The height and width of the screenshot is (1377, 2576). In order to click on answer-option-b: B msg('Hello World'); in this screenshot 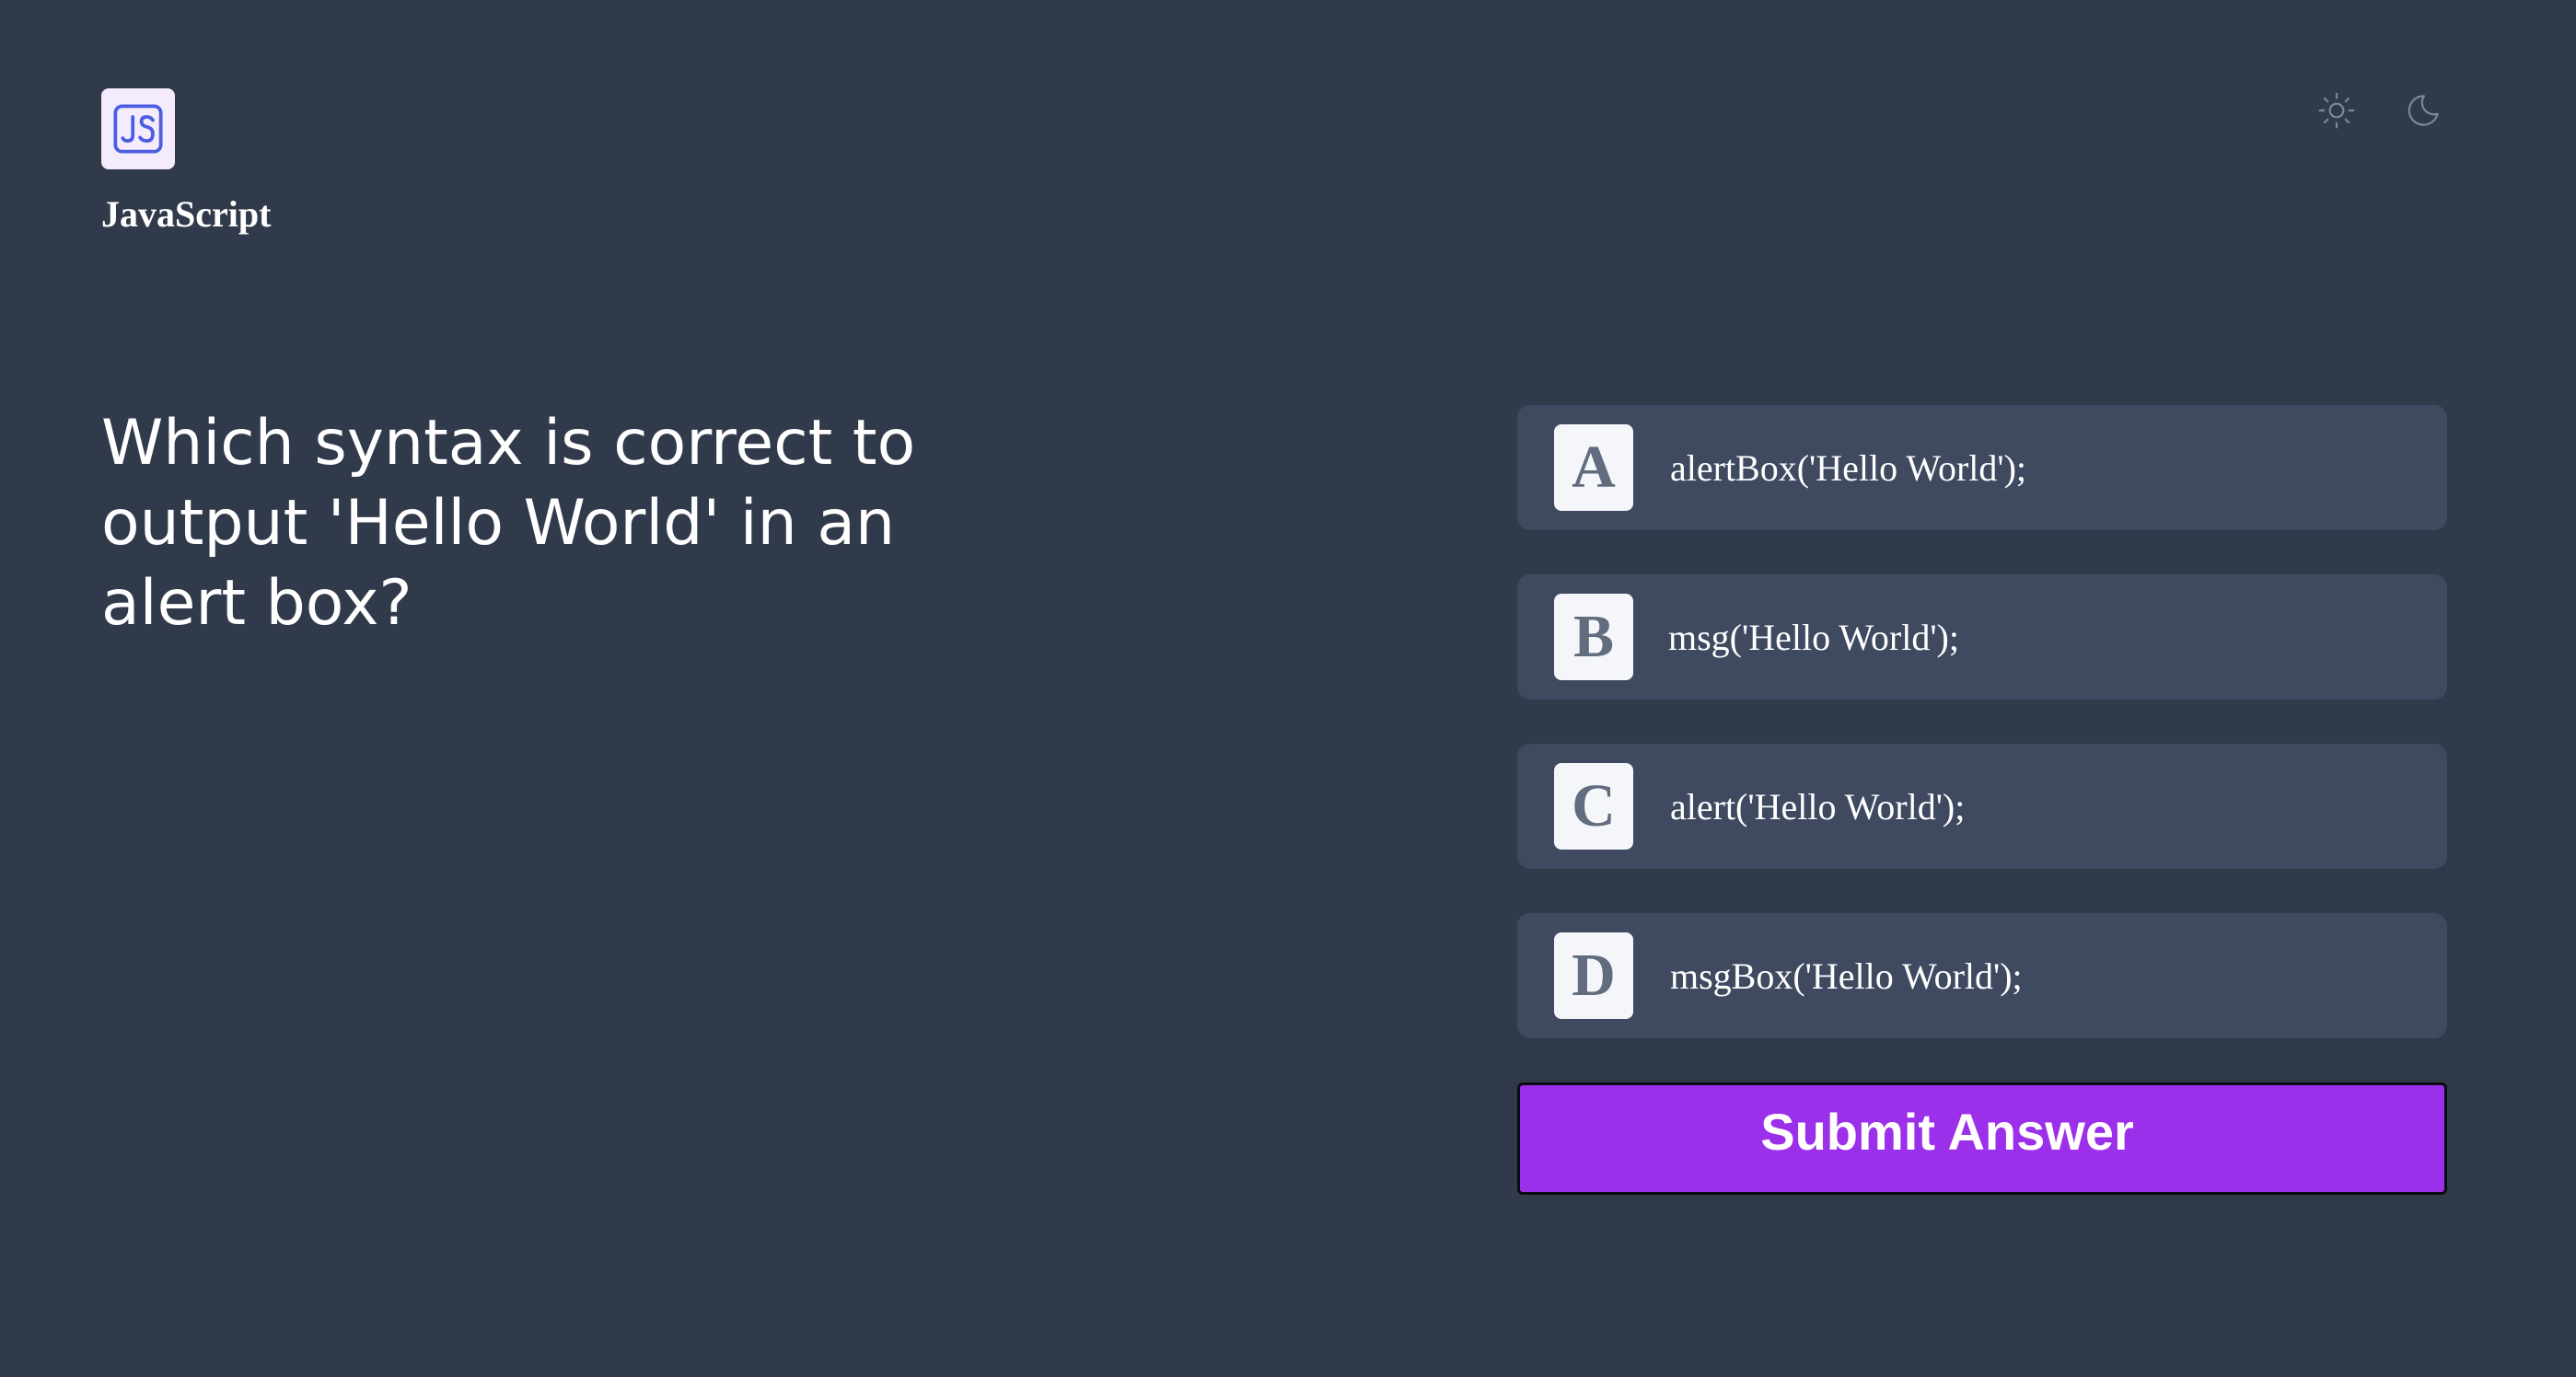, I will do `click(1982, 637)`.